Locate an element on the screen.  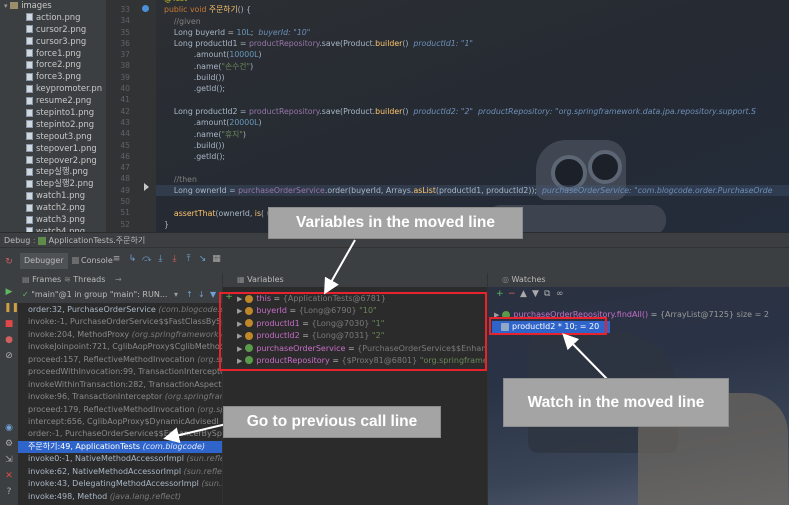
code-token: Long buyerId = is located at coordinates (200, 32).